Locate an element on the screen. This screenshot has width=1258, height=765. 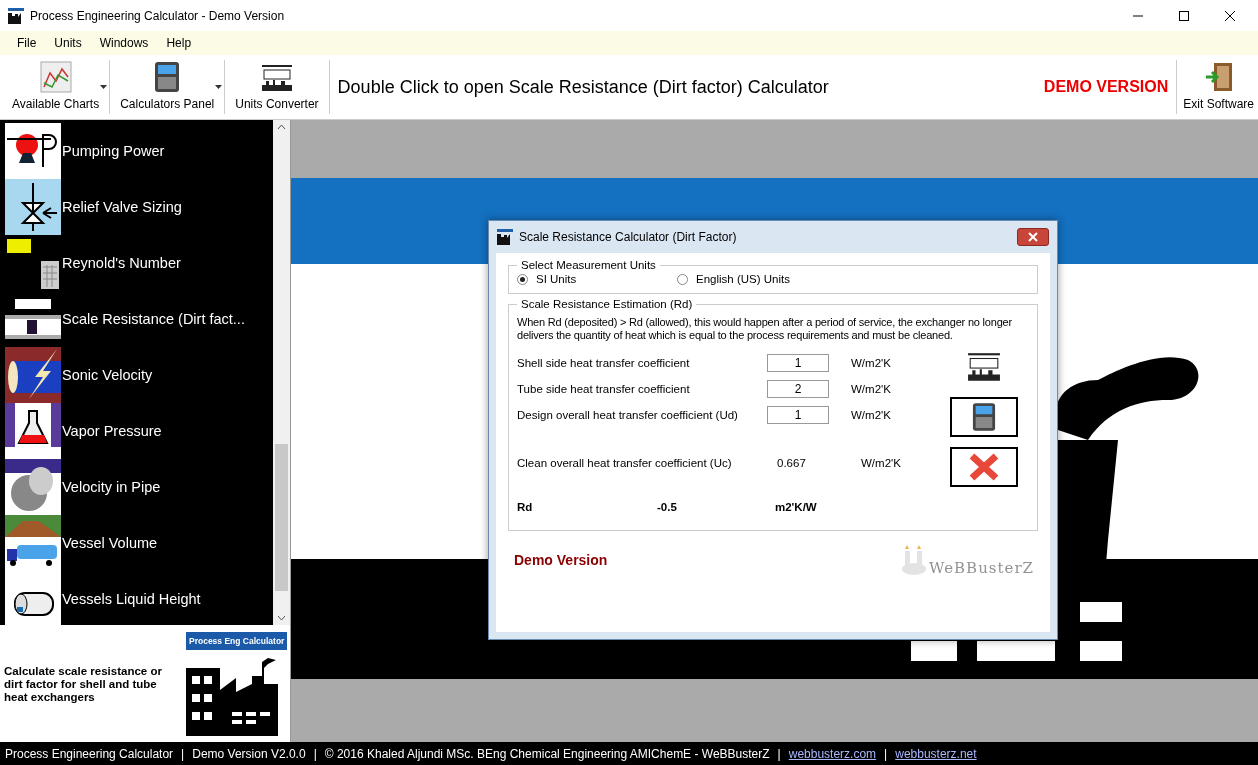
toolbar-button: Available Charts is located at coordinates (56, 87).